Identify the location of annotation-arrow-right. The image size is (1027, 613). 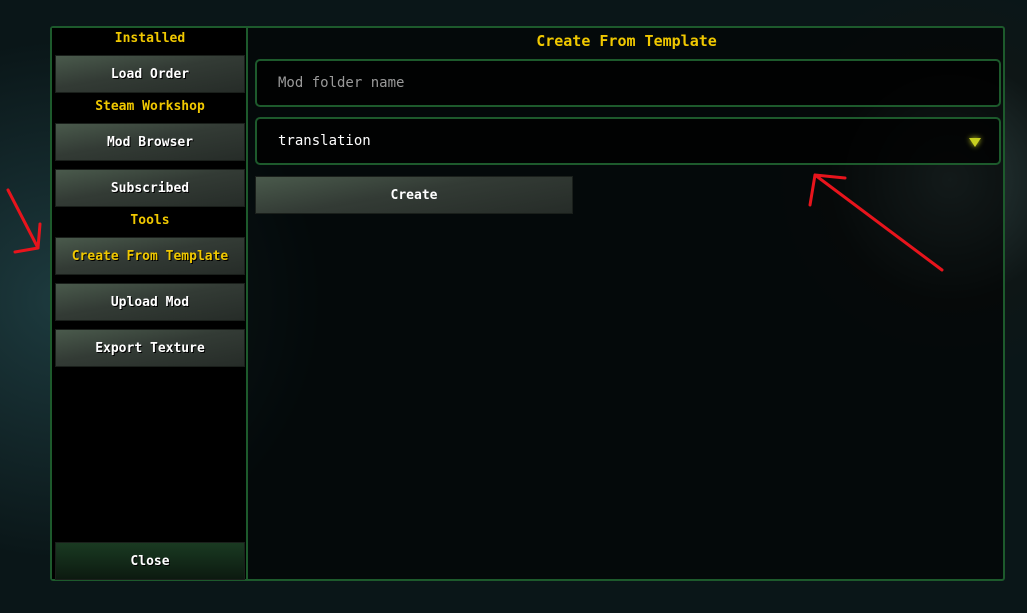
(876, 222).